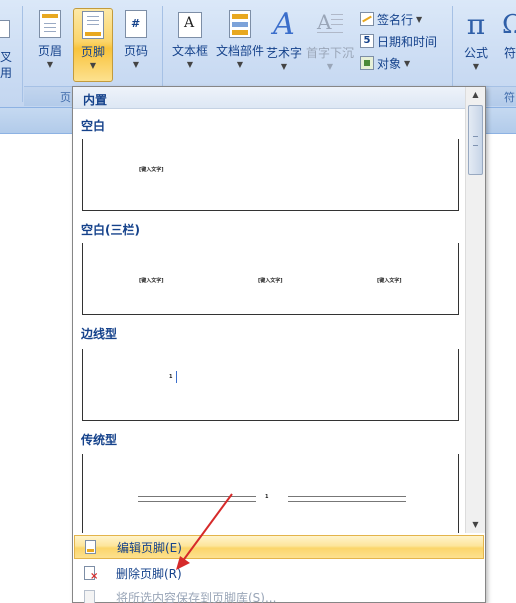  Describe the element at coordinates (329, 53) in the screenshot. I see `dropcap-label: 首字下沉` at that location.